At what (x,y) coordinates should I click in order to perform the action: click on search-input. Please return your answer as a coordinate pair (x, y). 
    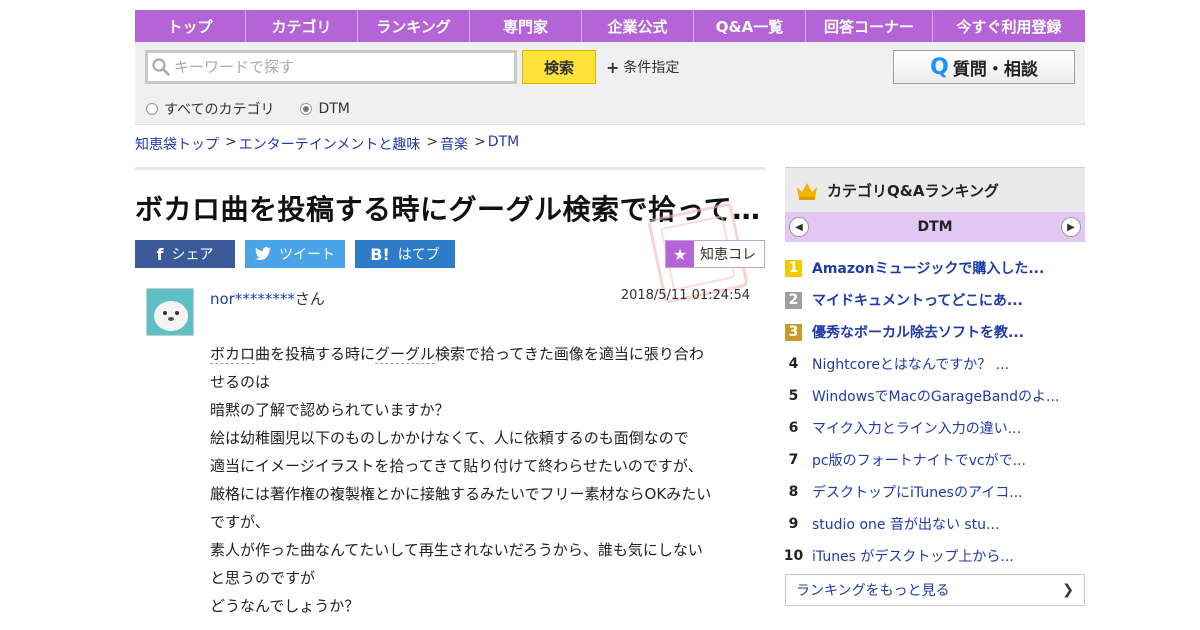
    Looking at the image, I should click on (339, 67).